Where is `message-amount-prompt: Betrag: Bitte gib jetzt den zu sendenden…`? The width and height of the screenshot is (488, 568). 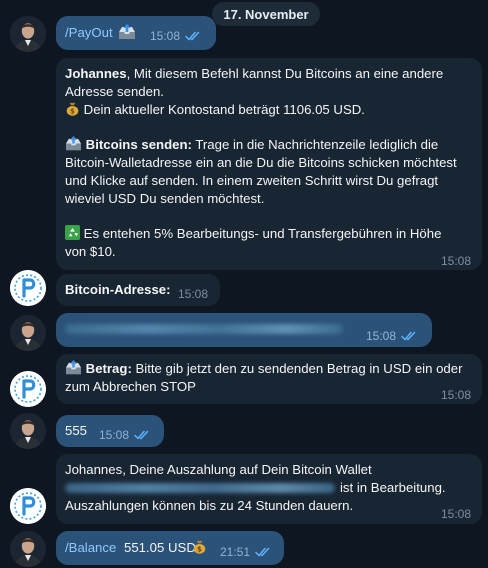 message-amount-prompt: Betrag: Bitte gib jetzt den zu sendenden… is located at coordinates (269, 379).